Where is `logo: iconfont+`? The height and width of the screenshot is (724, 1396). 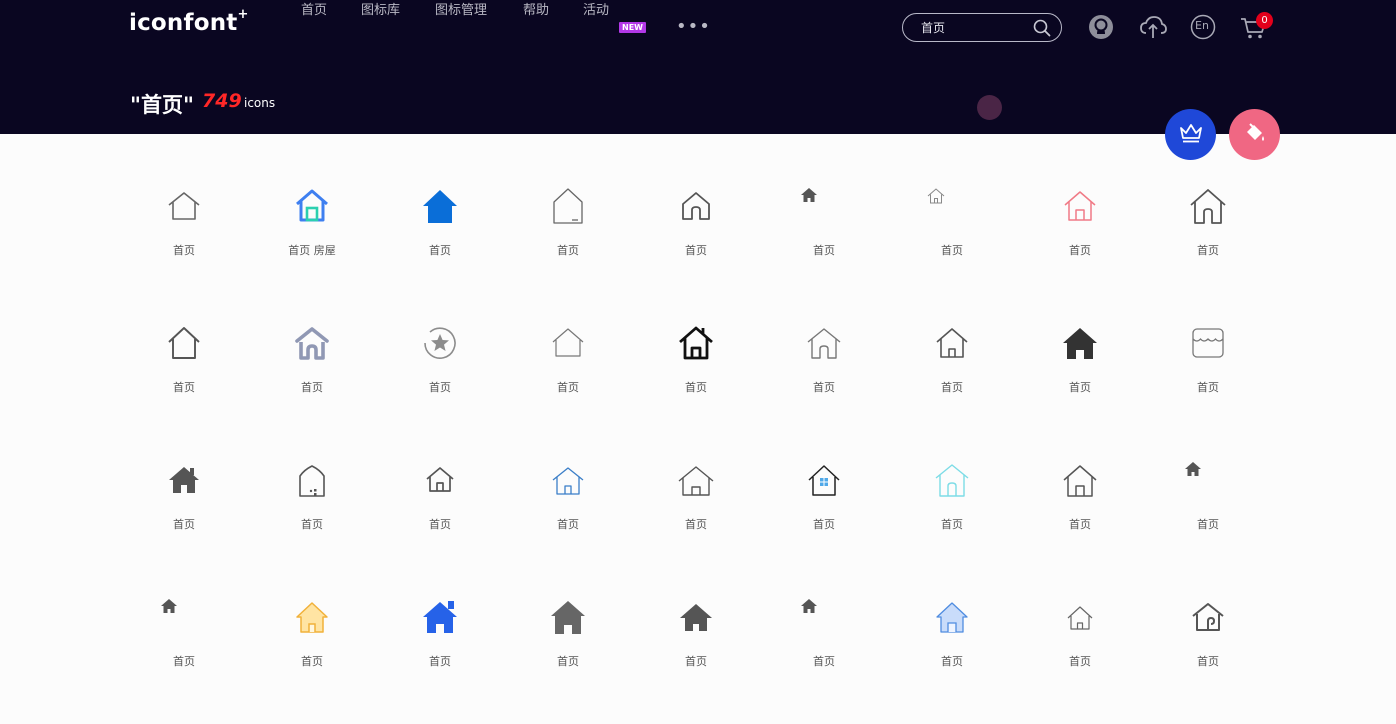
logo: iconfont+ is located at coordinates (189, 21).